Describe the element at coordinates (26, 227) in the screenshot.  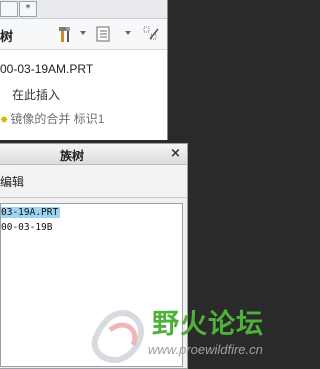
I see `list-item: 00-03-19B` at that location.